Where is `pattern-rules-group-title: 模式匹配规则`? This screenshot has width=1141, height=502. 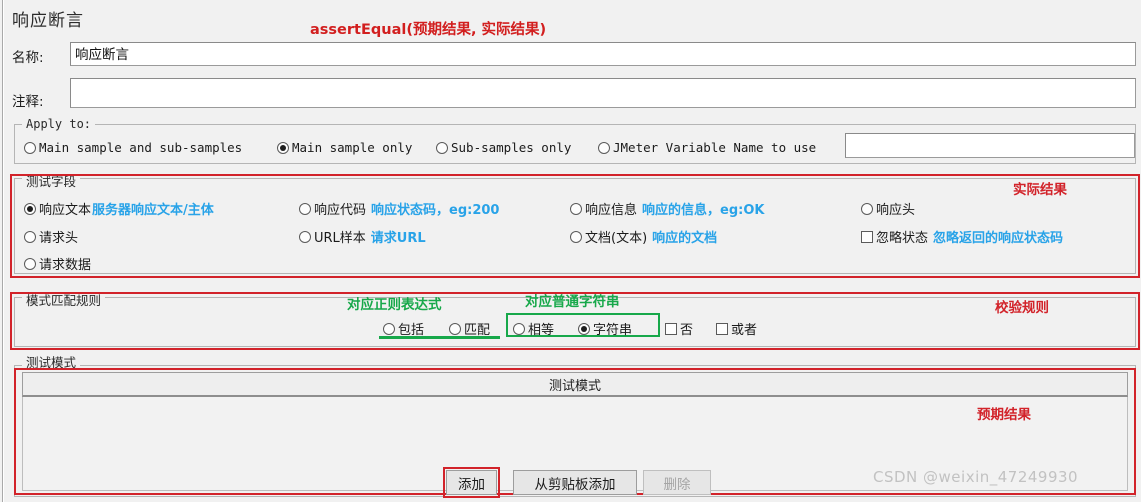 pattern-rules-group-title: 模式匹配规则 is located at coordinates (64, 299).